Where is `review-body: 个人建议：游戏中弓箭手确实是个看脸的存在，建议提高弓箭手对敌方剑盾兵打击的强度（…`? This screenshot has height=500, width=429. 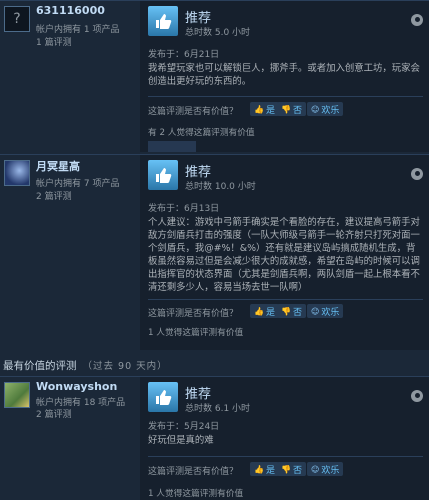
review-body: 个人建议：游戏中弓箭手确实是个看脸的存在，建议提高弓箭手对敌方剑盾兵打击的强度（… is located at coordinates (284, 255).